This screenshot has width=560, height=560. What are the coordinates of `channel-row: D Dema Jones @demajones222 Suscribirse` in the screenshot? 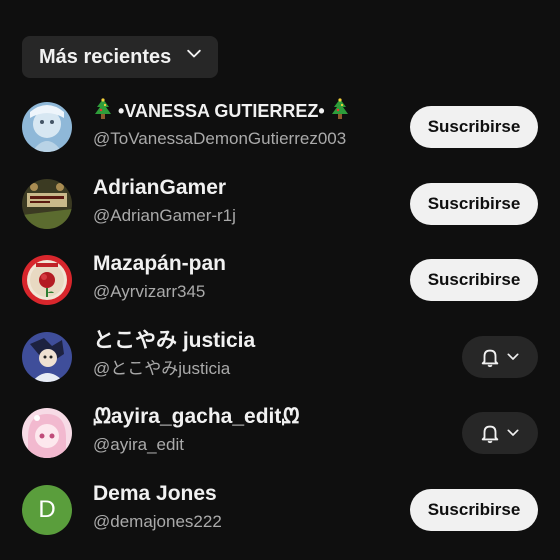 It's located at (280, 519).